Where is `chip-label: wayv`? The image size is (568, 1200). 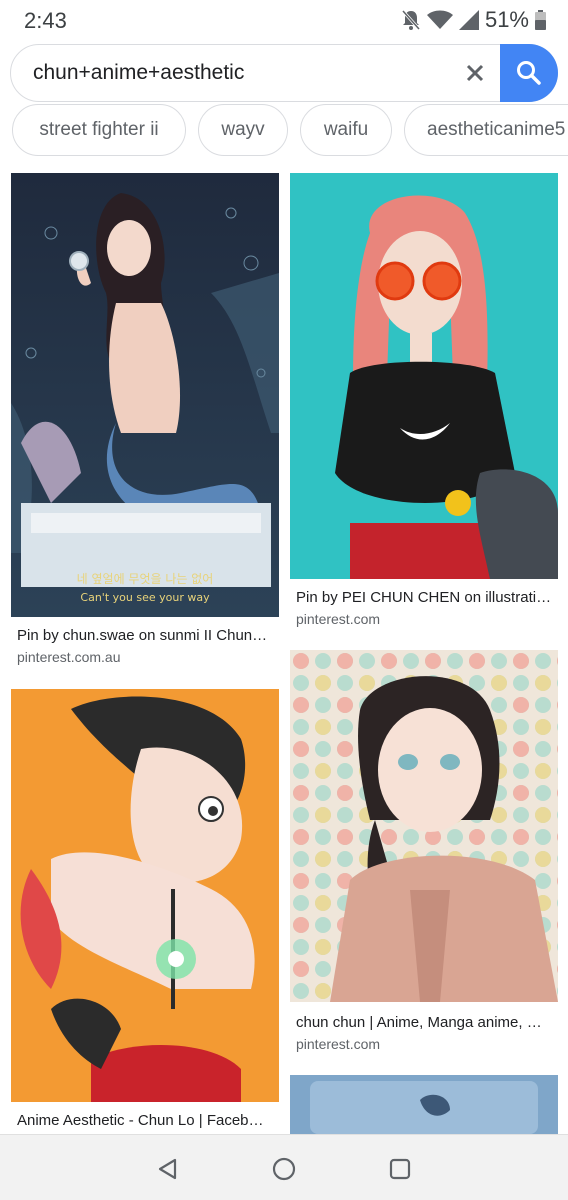
chip-label: wayv is located at coordinates (243, 129).